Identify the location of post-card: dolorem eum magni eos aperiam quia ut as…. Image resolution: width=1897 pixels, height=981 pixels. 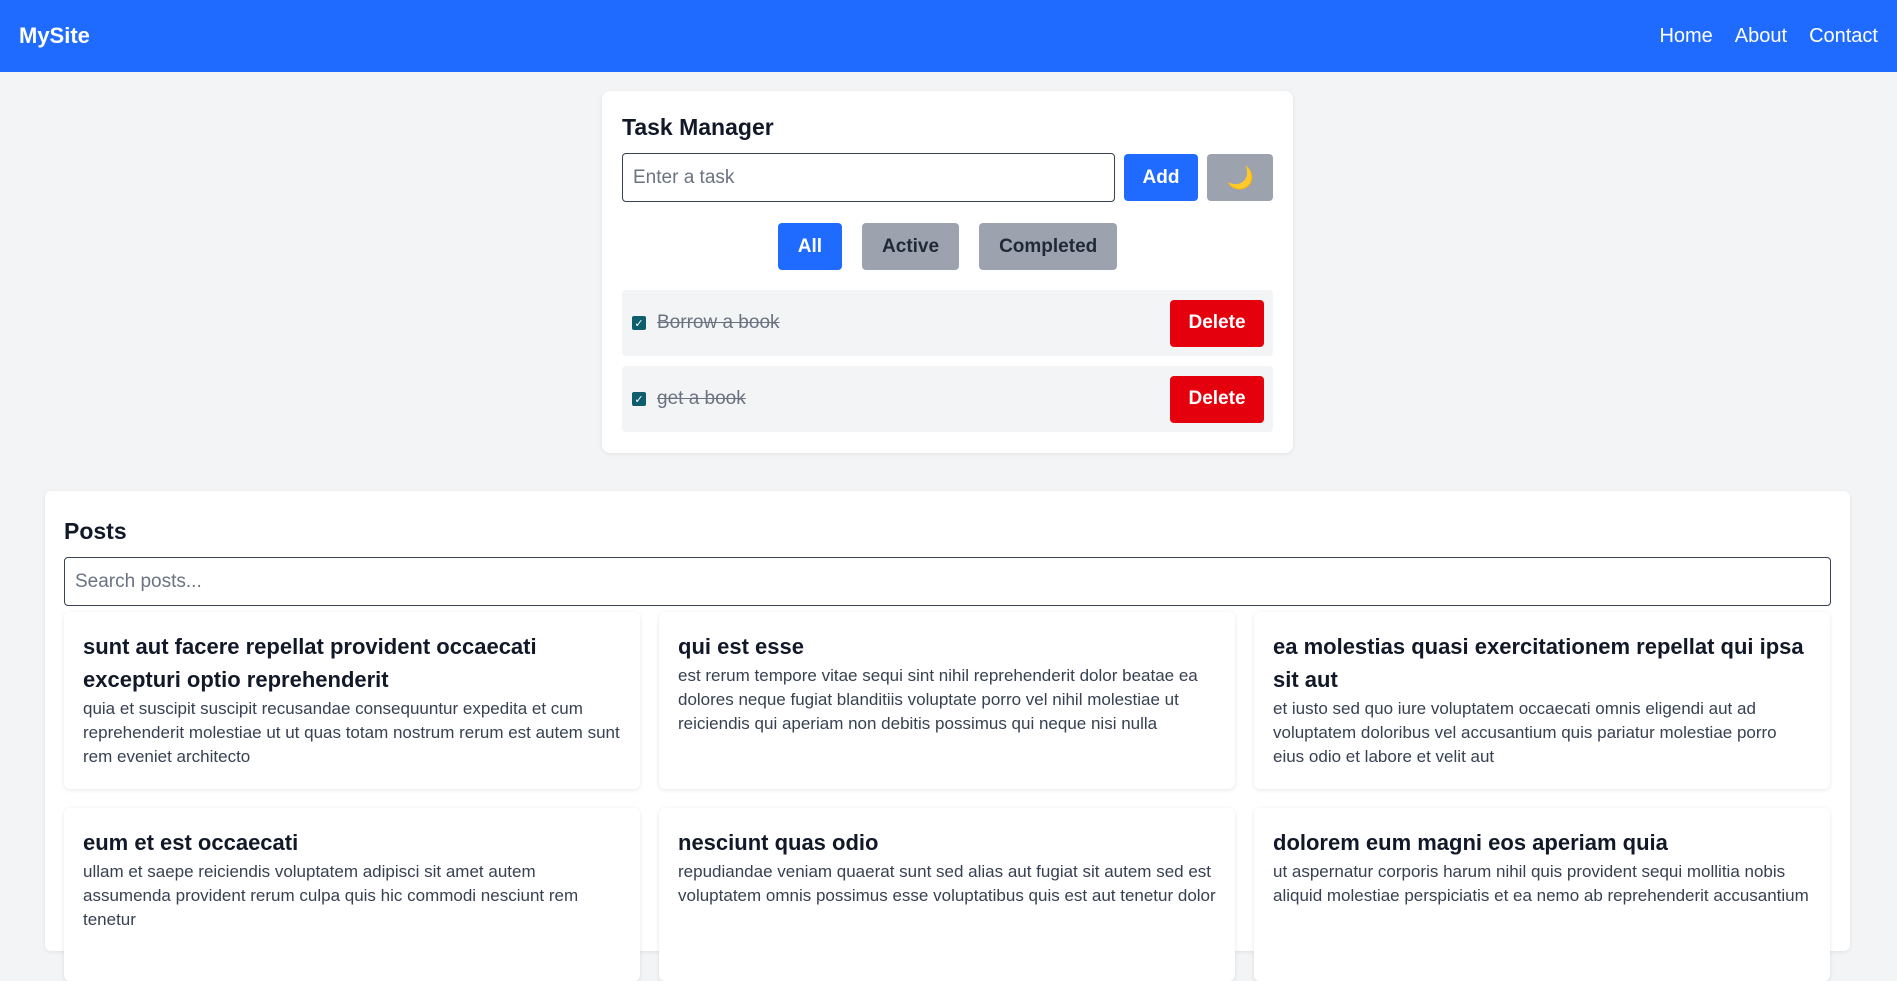
(1542, 894).